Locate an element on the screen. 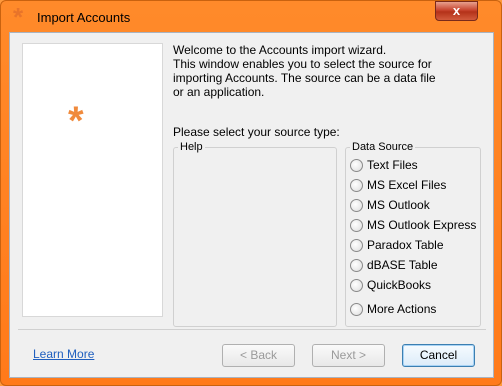  window-title: Import Accounts is located at coordinates (84, 17).